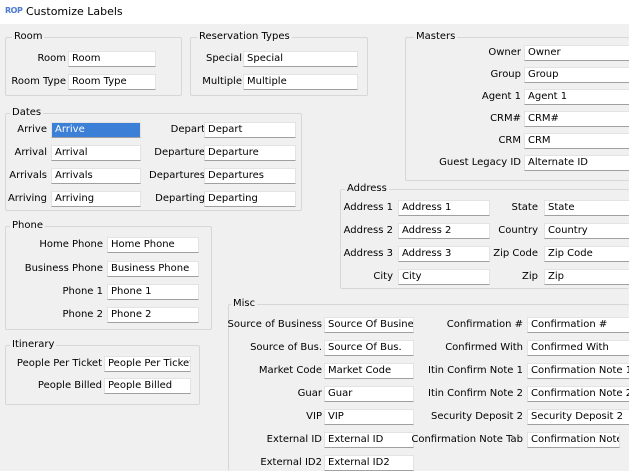  What do you see at coordinates (147, 386) in the screenshot?
I see `people-billed-field: People Billed` at bounding box center [147, 386].